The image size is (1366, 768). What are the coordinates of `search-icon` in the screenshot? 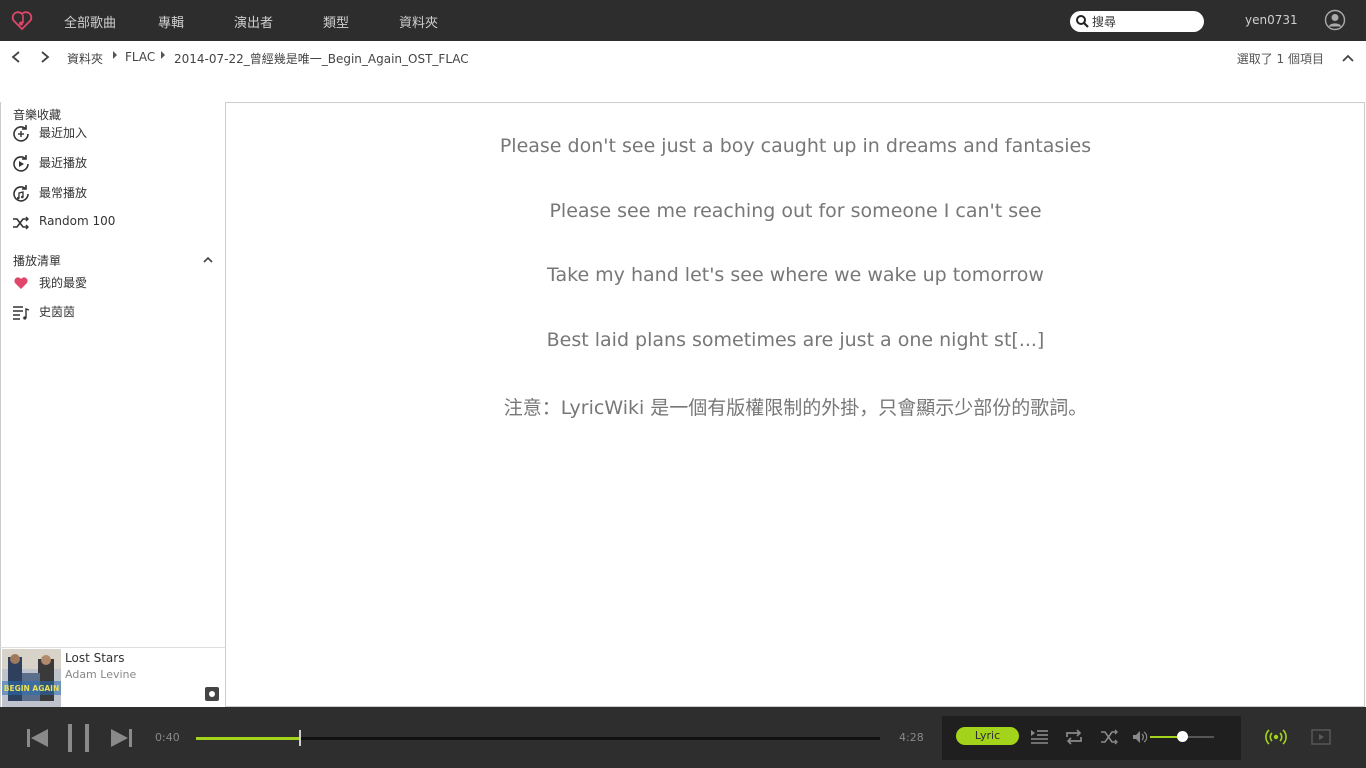 It's located at (1082, 21).